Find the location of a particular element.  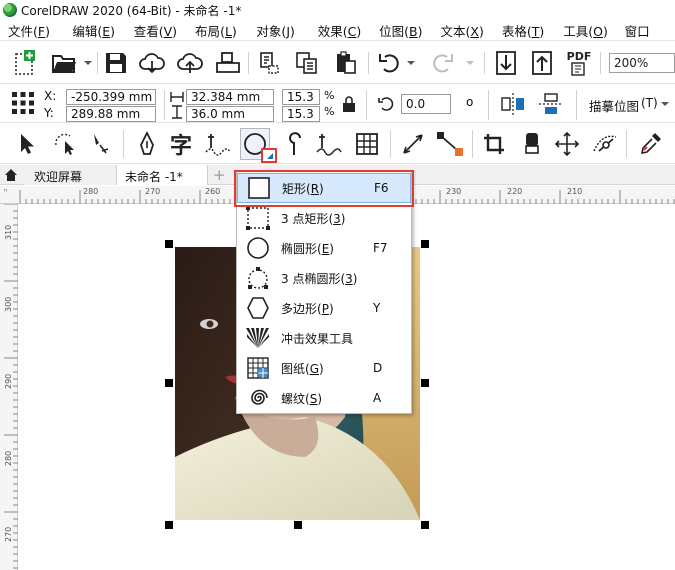

flyout-item-label: 3 点椭圆形 is located at coordinates (311, 278).